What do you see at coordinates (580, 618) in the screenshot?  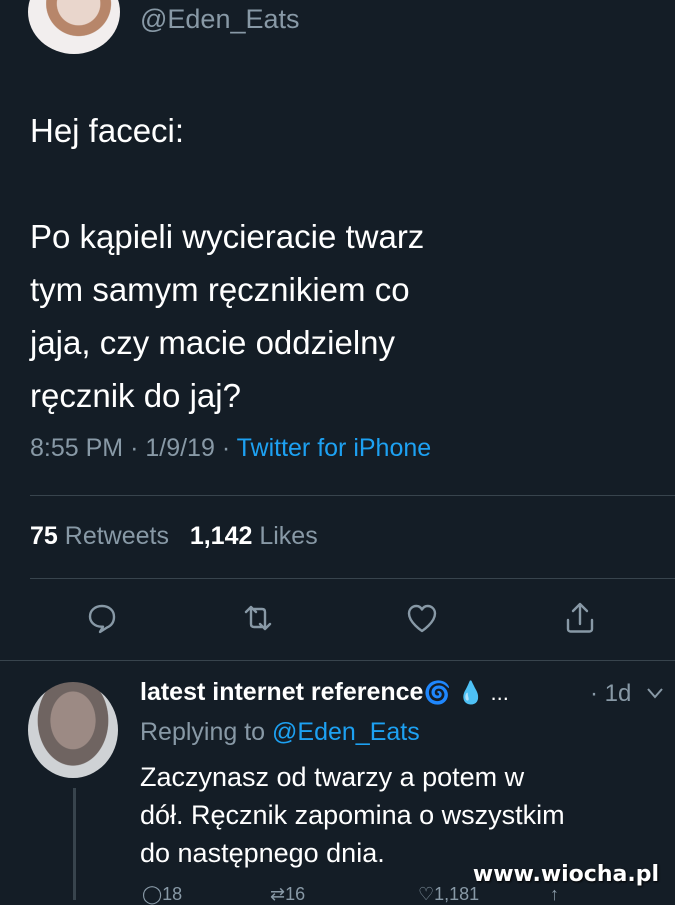 I see `share-icon` at bounding box center [580, 618].